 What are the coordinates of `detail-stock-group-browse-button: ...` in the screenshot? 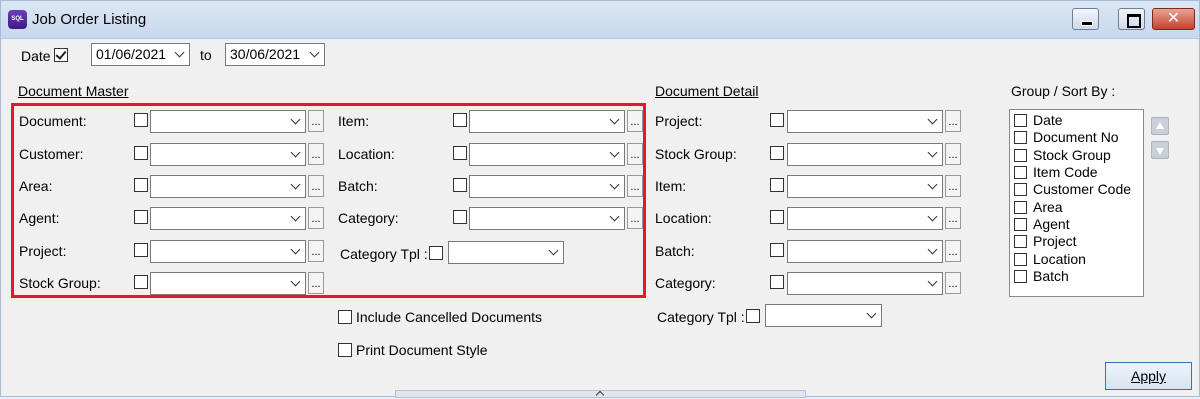 It's located at (953, 154).